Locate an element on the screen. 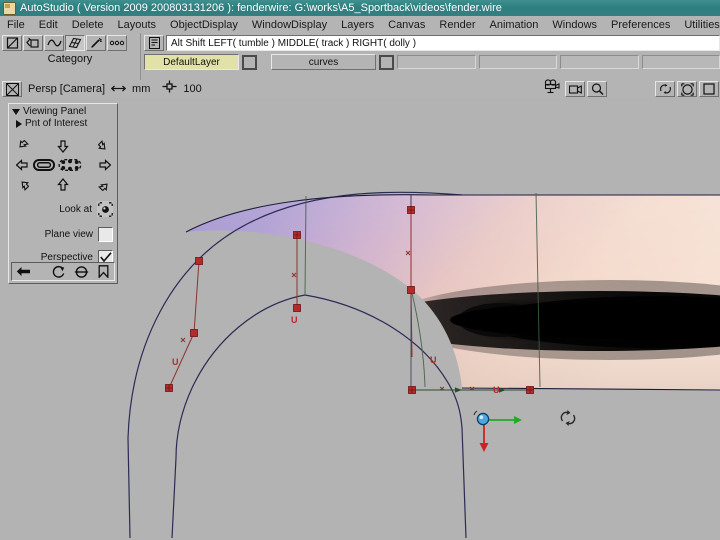  menu-item-render: Render is located at coordinates (457, 25).